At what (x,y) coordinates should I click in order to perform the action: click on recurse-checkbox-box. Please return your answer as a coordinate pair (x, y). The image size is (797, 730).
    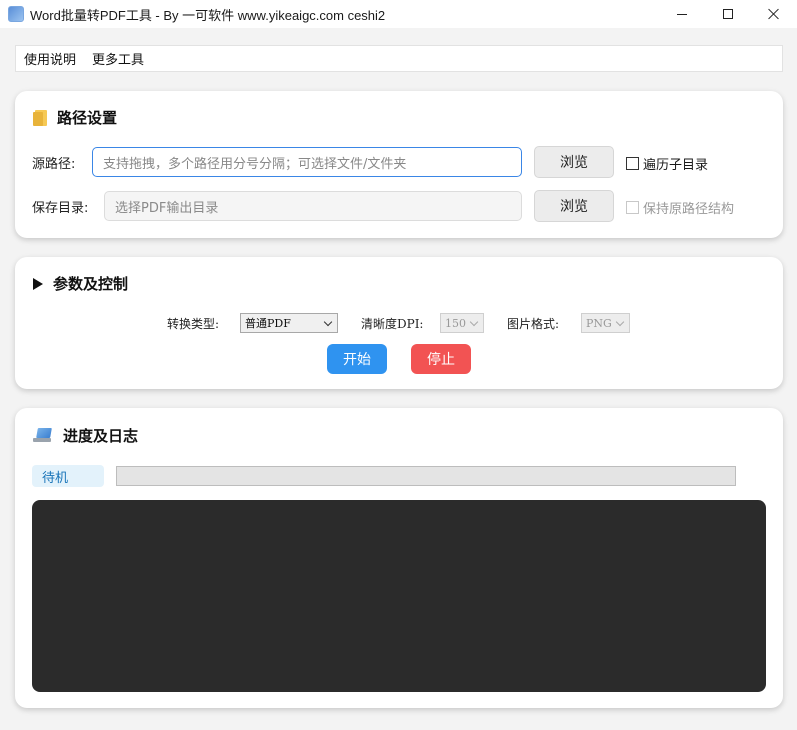
    Looking at the image, I should click on (632, 163).